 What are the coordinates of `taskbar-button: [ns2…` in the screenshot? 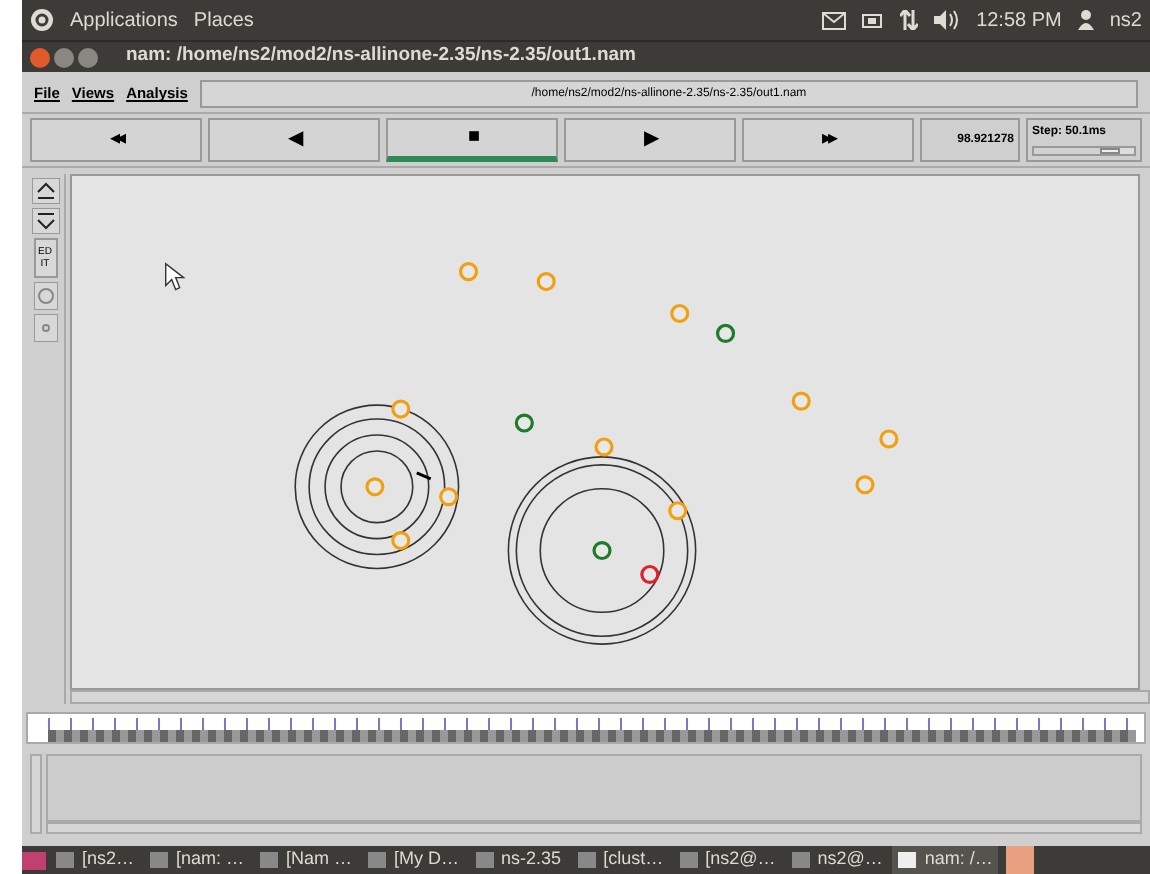 It's located at (95, 860).